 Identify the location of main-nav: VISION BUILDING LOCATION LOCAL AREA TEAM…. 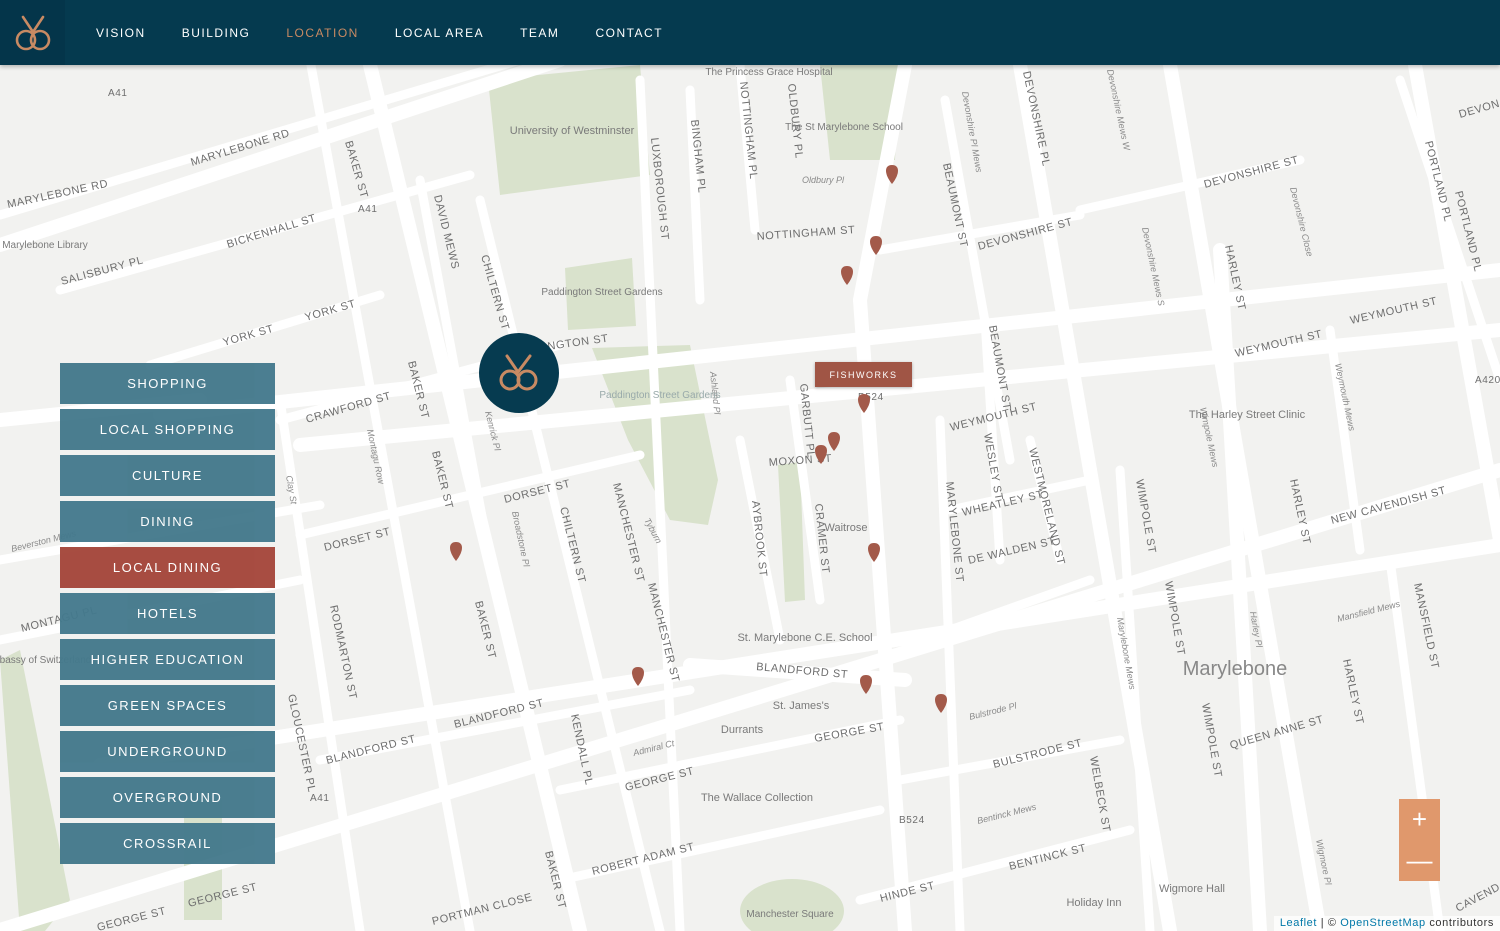
(379, 32).